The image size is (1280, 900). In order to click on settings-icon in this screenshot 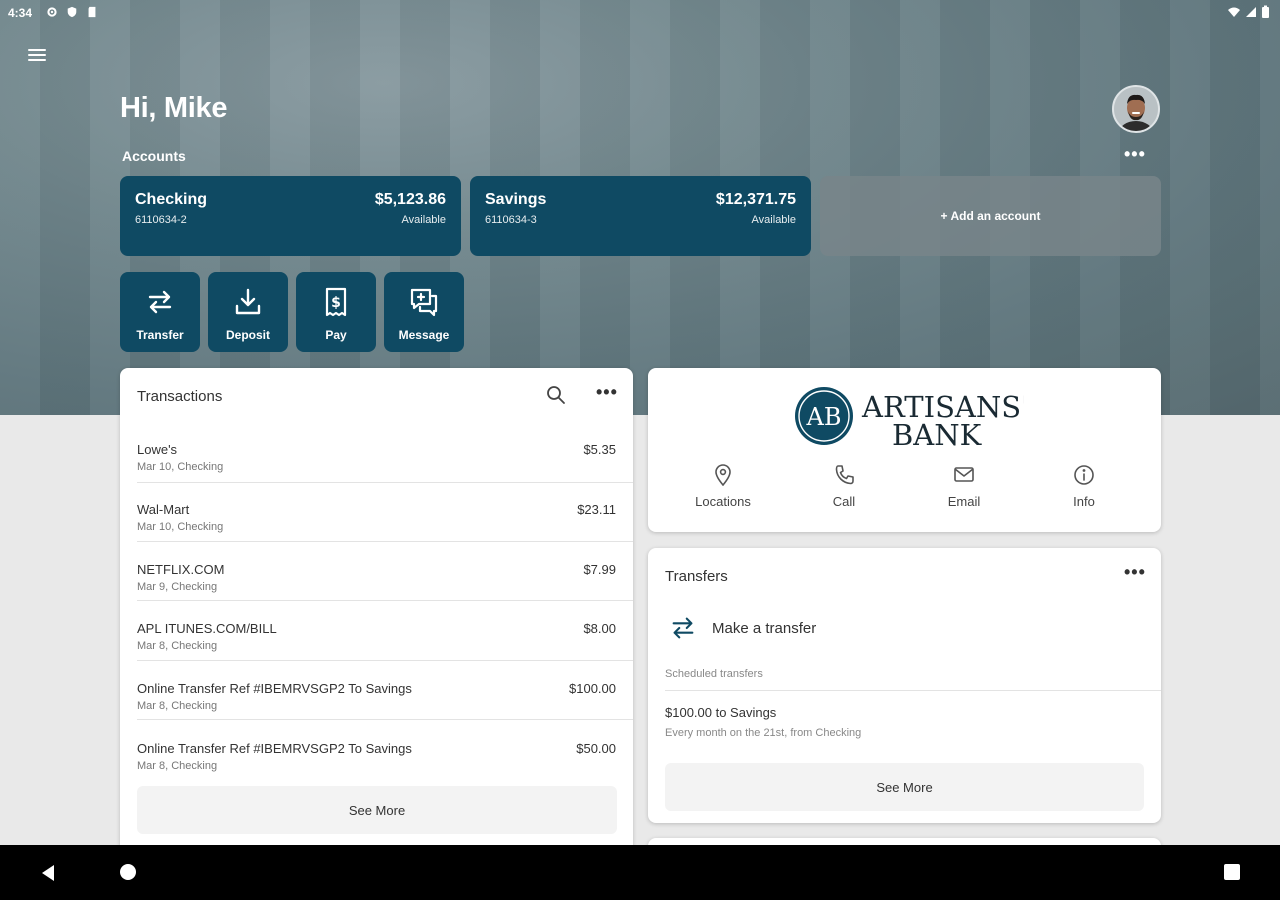, I will do `click(52, 12)`.